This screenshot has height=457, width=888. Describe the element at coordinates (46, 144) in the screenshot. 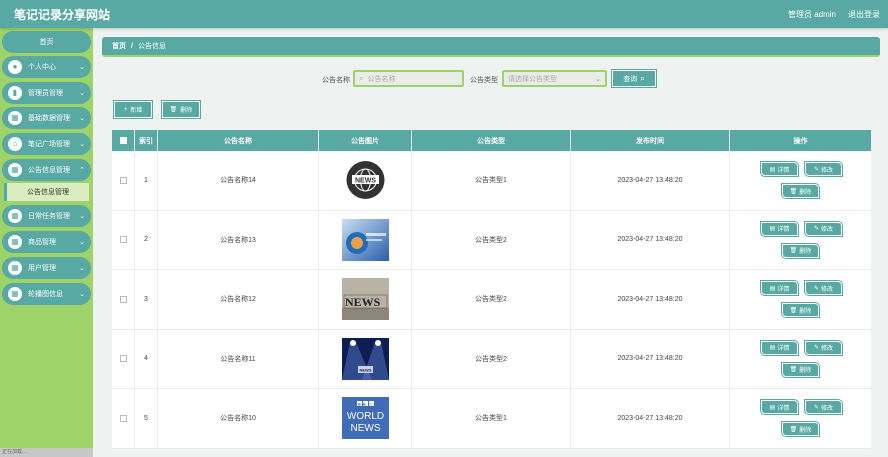

I see `sidebar-item-notes: ⌂ 笔记广场管理 ⌄` at that location.